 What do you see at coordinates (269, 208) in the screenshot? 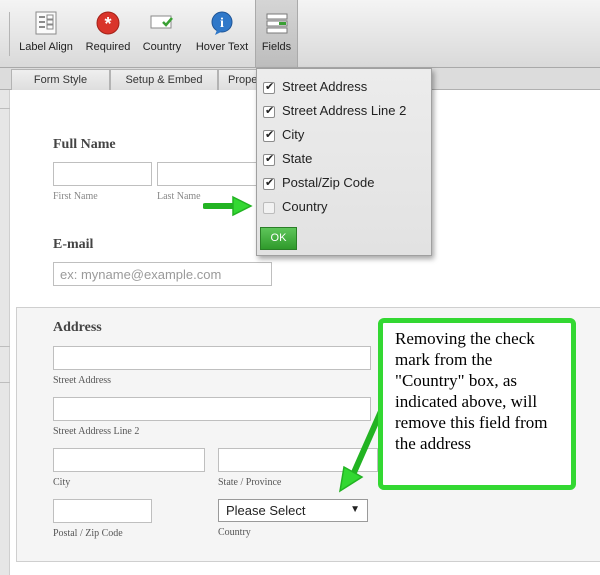
I see `checkbox-unchecked-icon` at bounding box center [269, 208].